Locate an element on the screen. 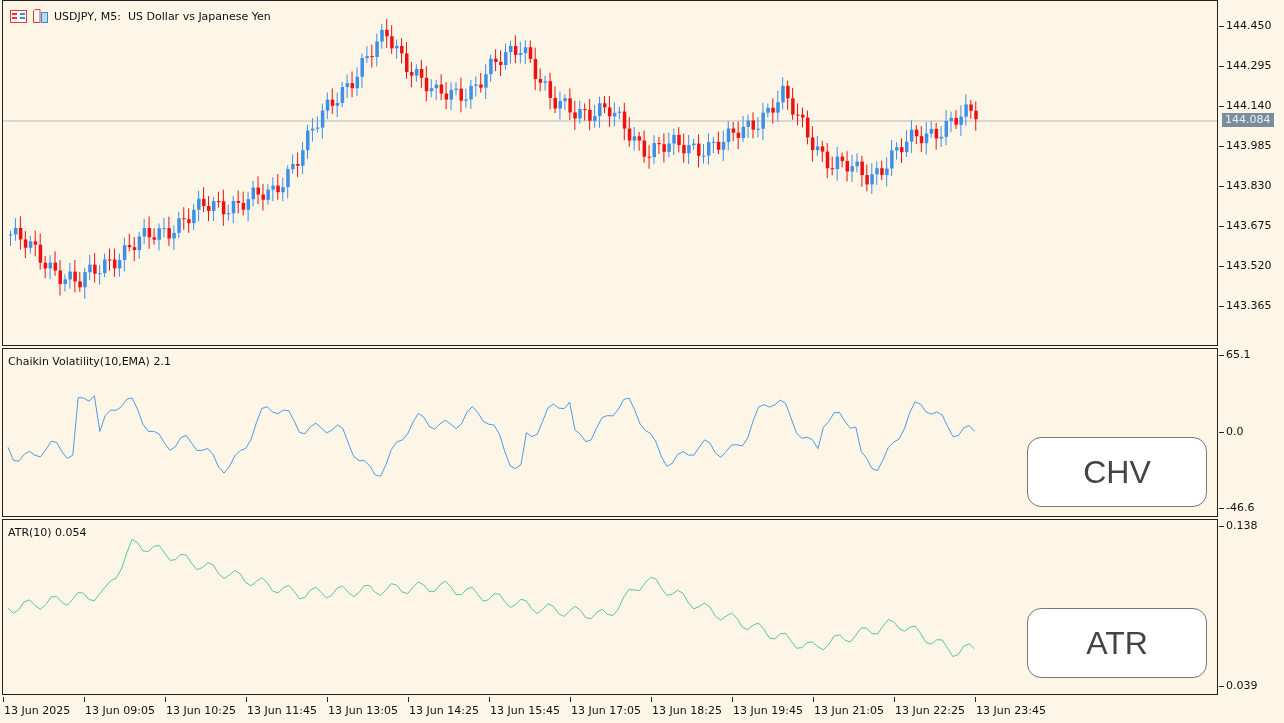 This screenshot has height=723, width=1284. indicator-label: Chaikin Volatility(10,EMA) 2.1 is located at coordinates (89, 361).